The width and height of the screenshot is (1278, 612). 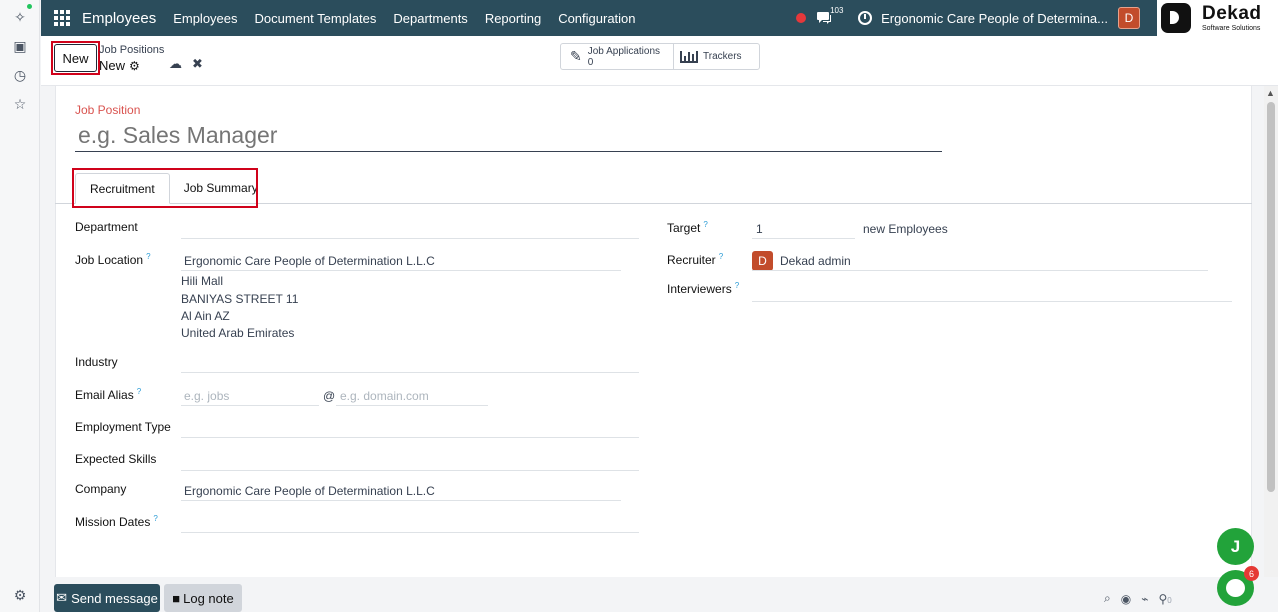 What do you see at coordinates (119, 18) in the screenshot?
I see `app-title: Employees` at bounding box center [119, 18].